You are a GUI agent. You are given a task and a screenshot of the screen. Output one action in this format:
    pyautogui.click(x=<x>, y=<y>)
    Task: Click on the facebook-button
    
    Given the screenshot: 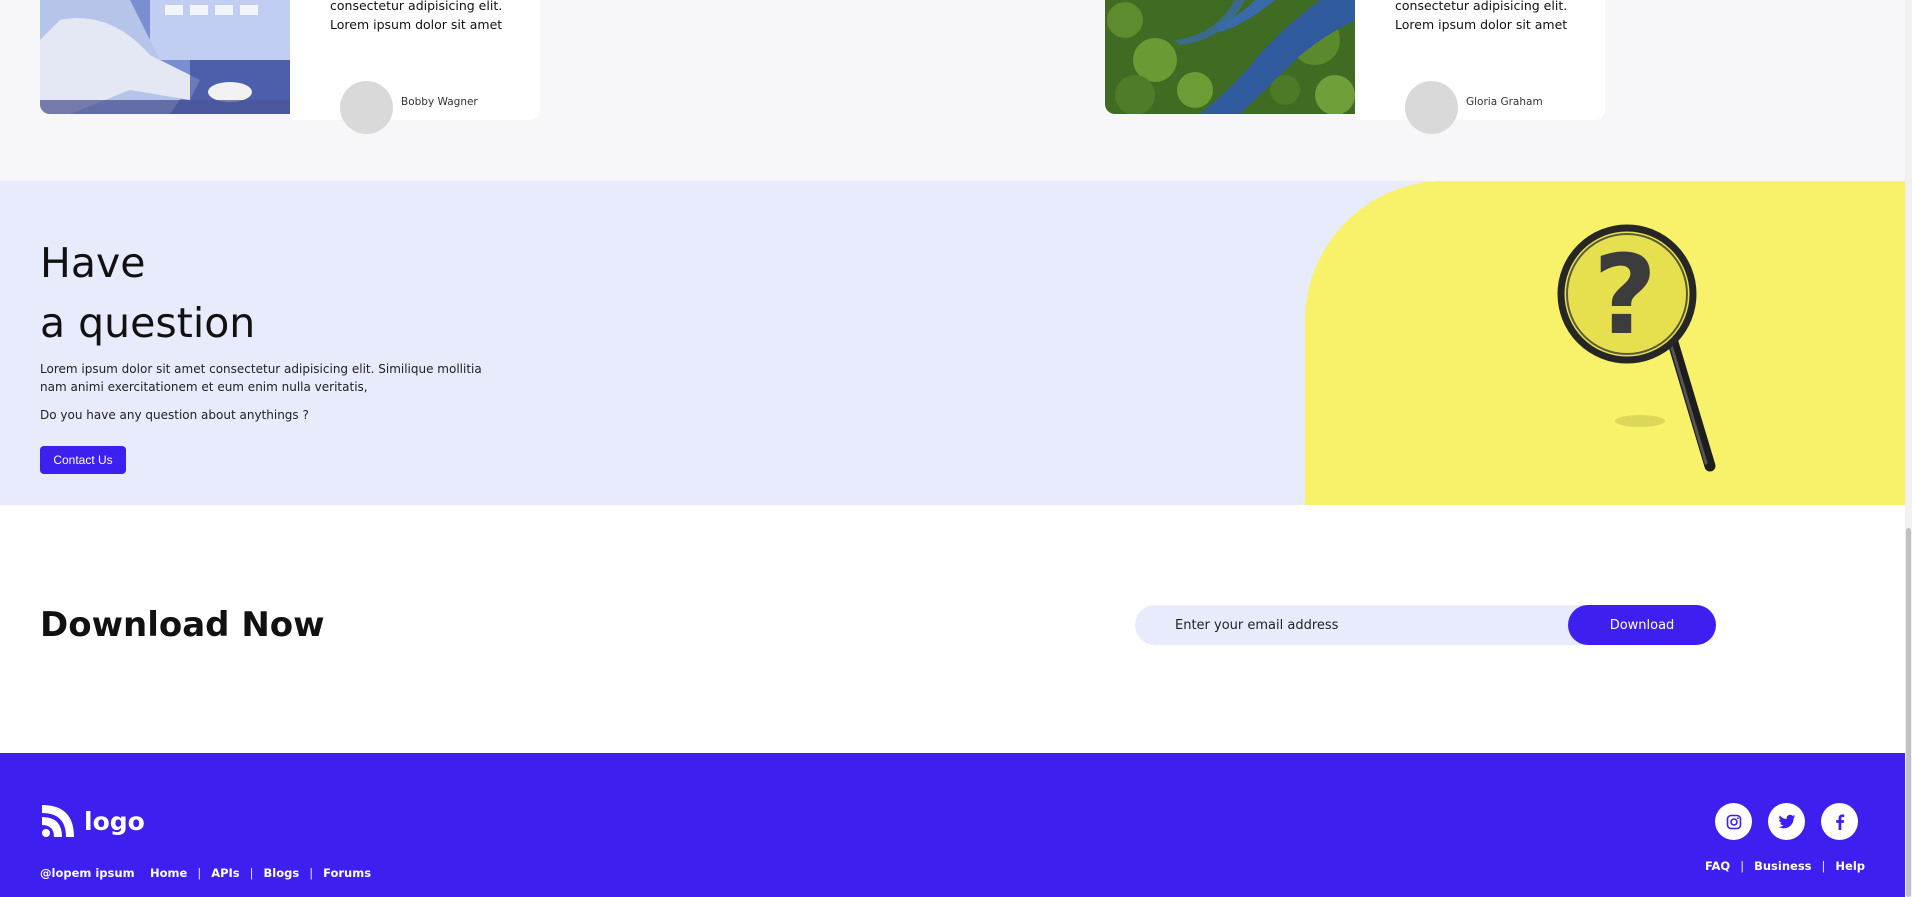 What is the action you would take?
    pyautogui.click(x=1839, y=821)
    